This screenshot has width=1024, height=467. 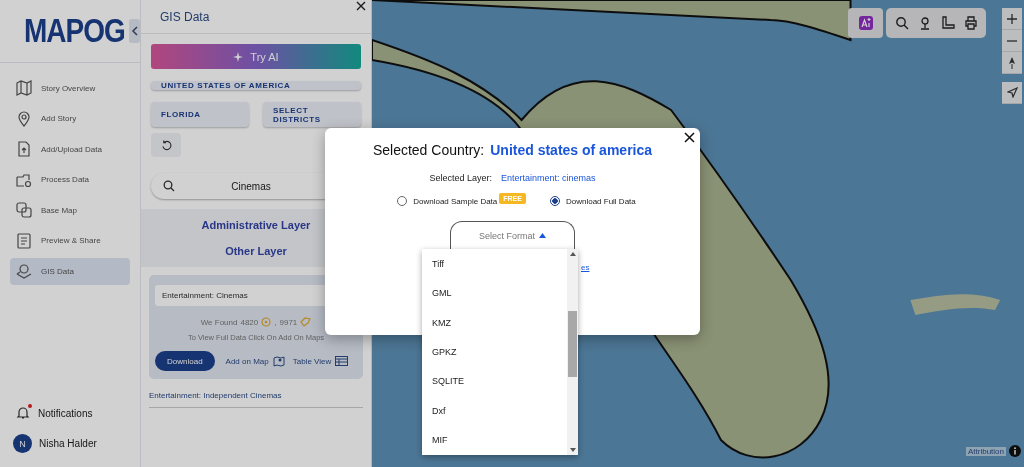 I want to click on ai-icon, so click(x=865, y=23).